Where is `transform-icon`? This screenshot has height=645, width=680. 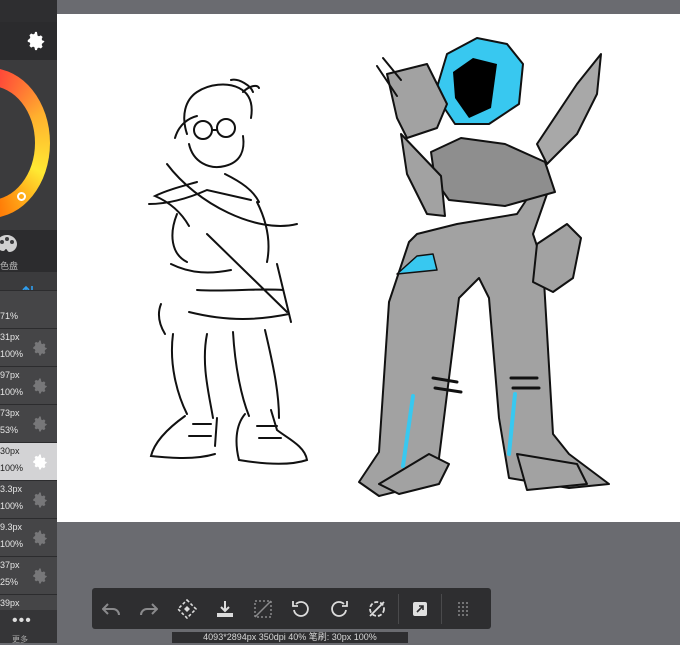
transform-icon is located at coordinates (187, 608).